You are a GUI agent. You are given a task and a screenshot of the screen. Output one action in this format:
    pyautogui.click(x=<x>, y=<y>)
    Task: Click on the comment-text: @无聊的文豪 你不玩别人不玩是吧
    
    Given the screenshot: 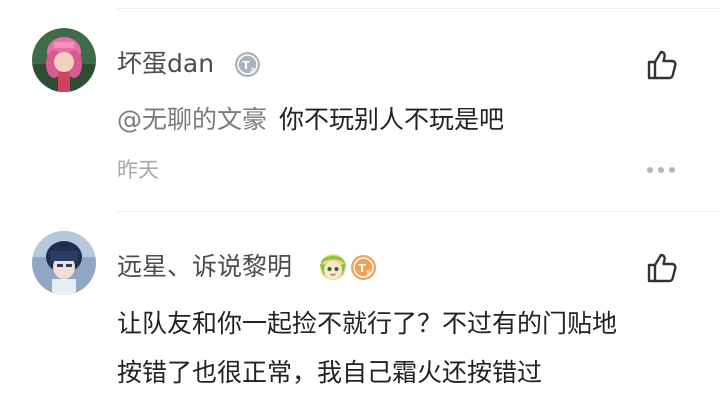 What is the action you would take?
    pyautogui.click(x=310, y=120)
    